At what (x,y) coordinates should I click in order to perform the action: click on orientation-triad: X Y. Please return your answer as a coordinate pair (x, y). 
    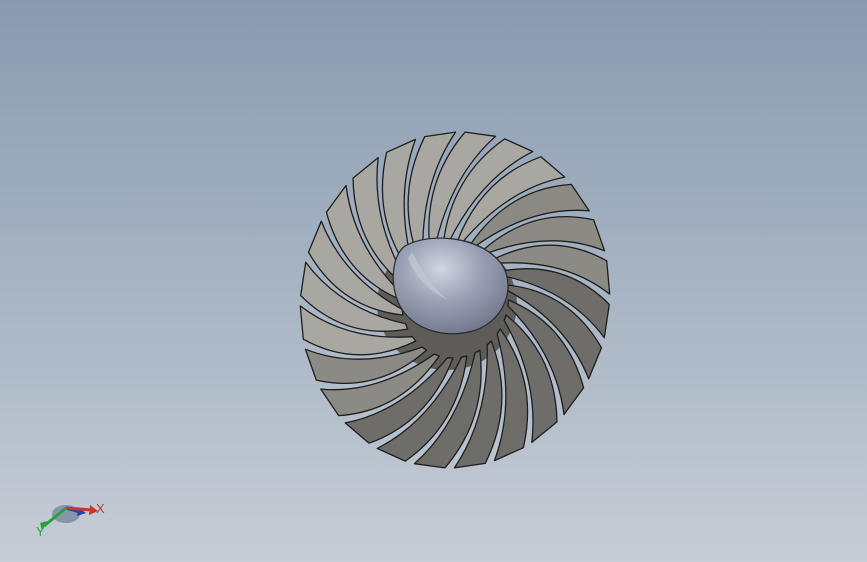
    Looking at the image, I should click on (70, 513).